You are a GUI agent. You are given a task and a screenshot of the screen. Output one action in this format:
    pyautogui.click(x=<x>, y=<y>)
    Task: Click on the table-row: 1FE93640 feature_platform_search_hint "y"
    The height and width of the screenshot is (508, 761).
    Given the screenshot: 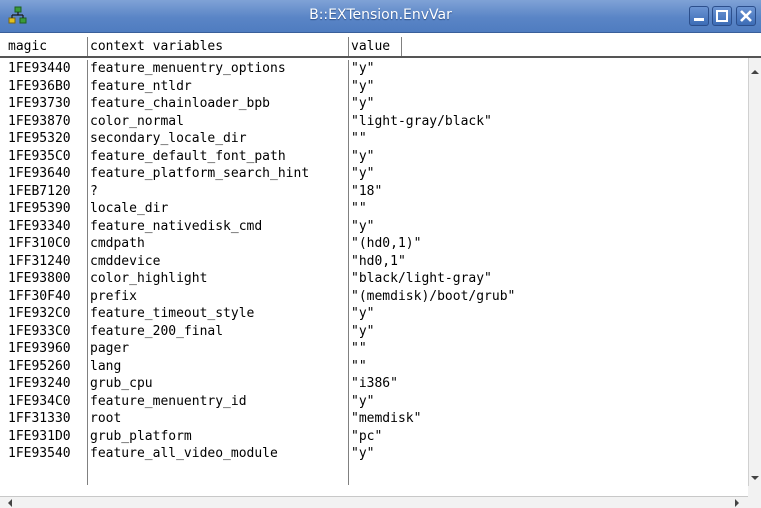 What is the action you would take?
    pyautogui.click(x=374, y=174)
    